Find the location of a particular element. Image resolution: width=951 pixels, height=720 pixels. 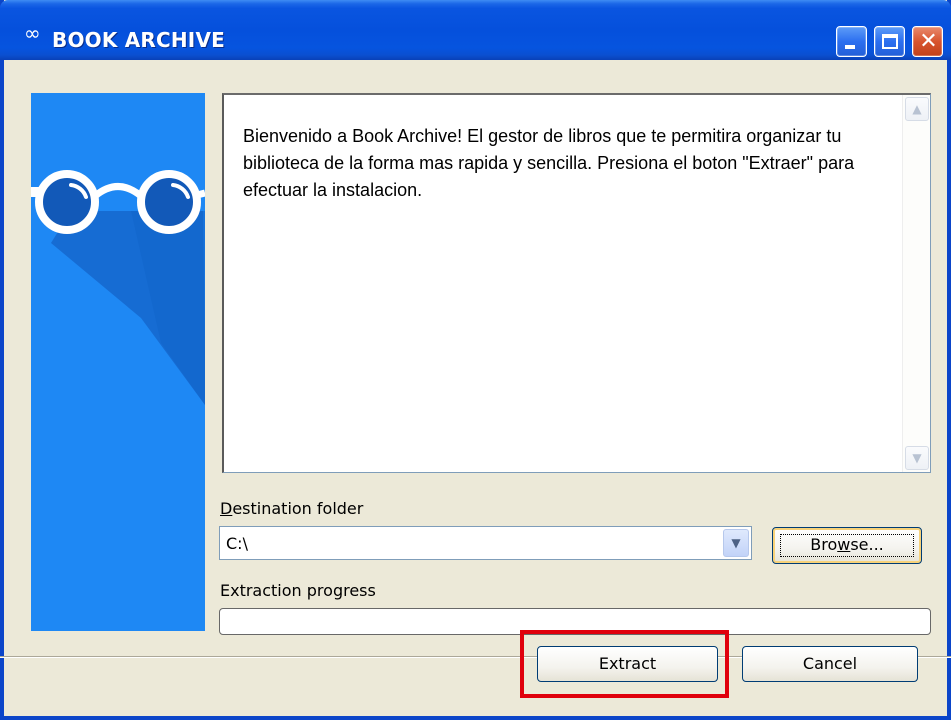

maximize-button is located at coordinates (889, 41).